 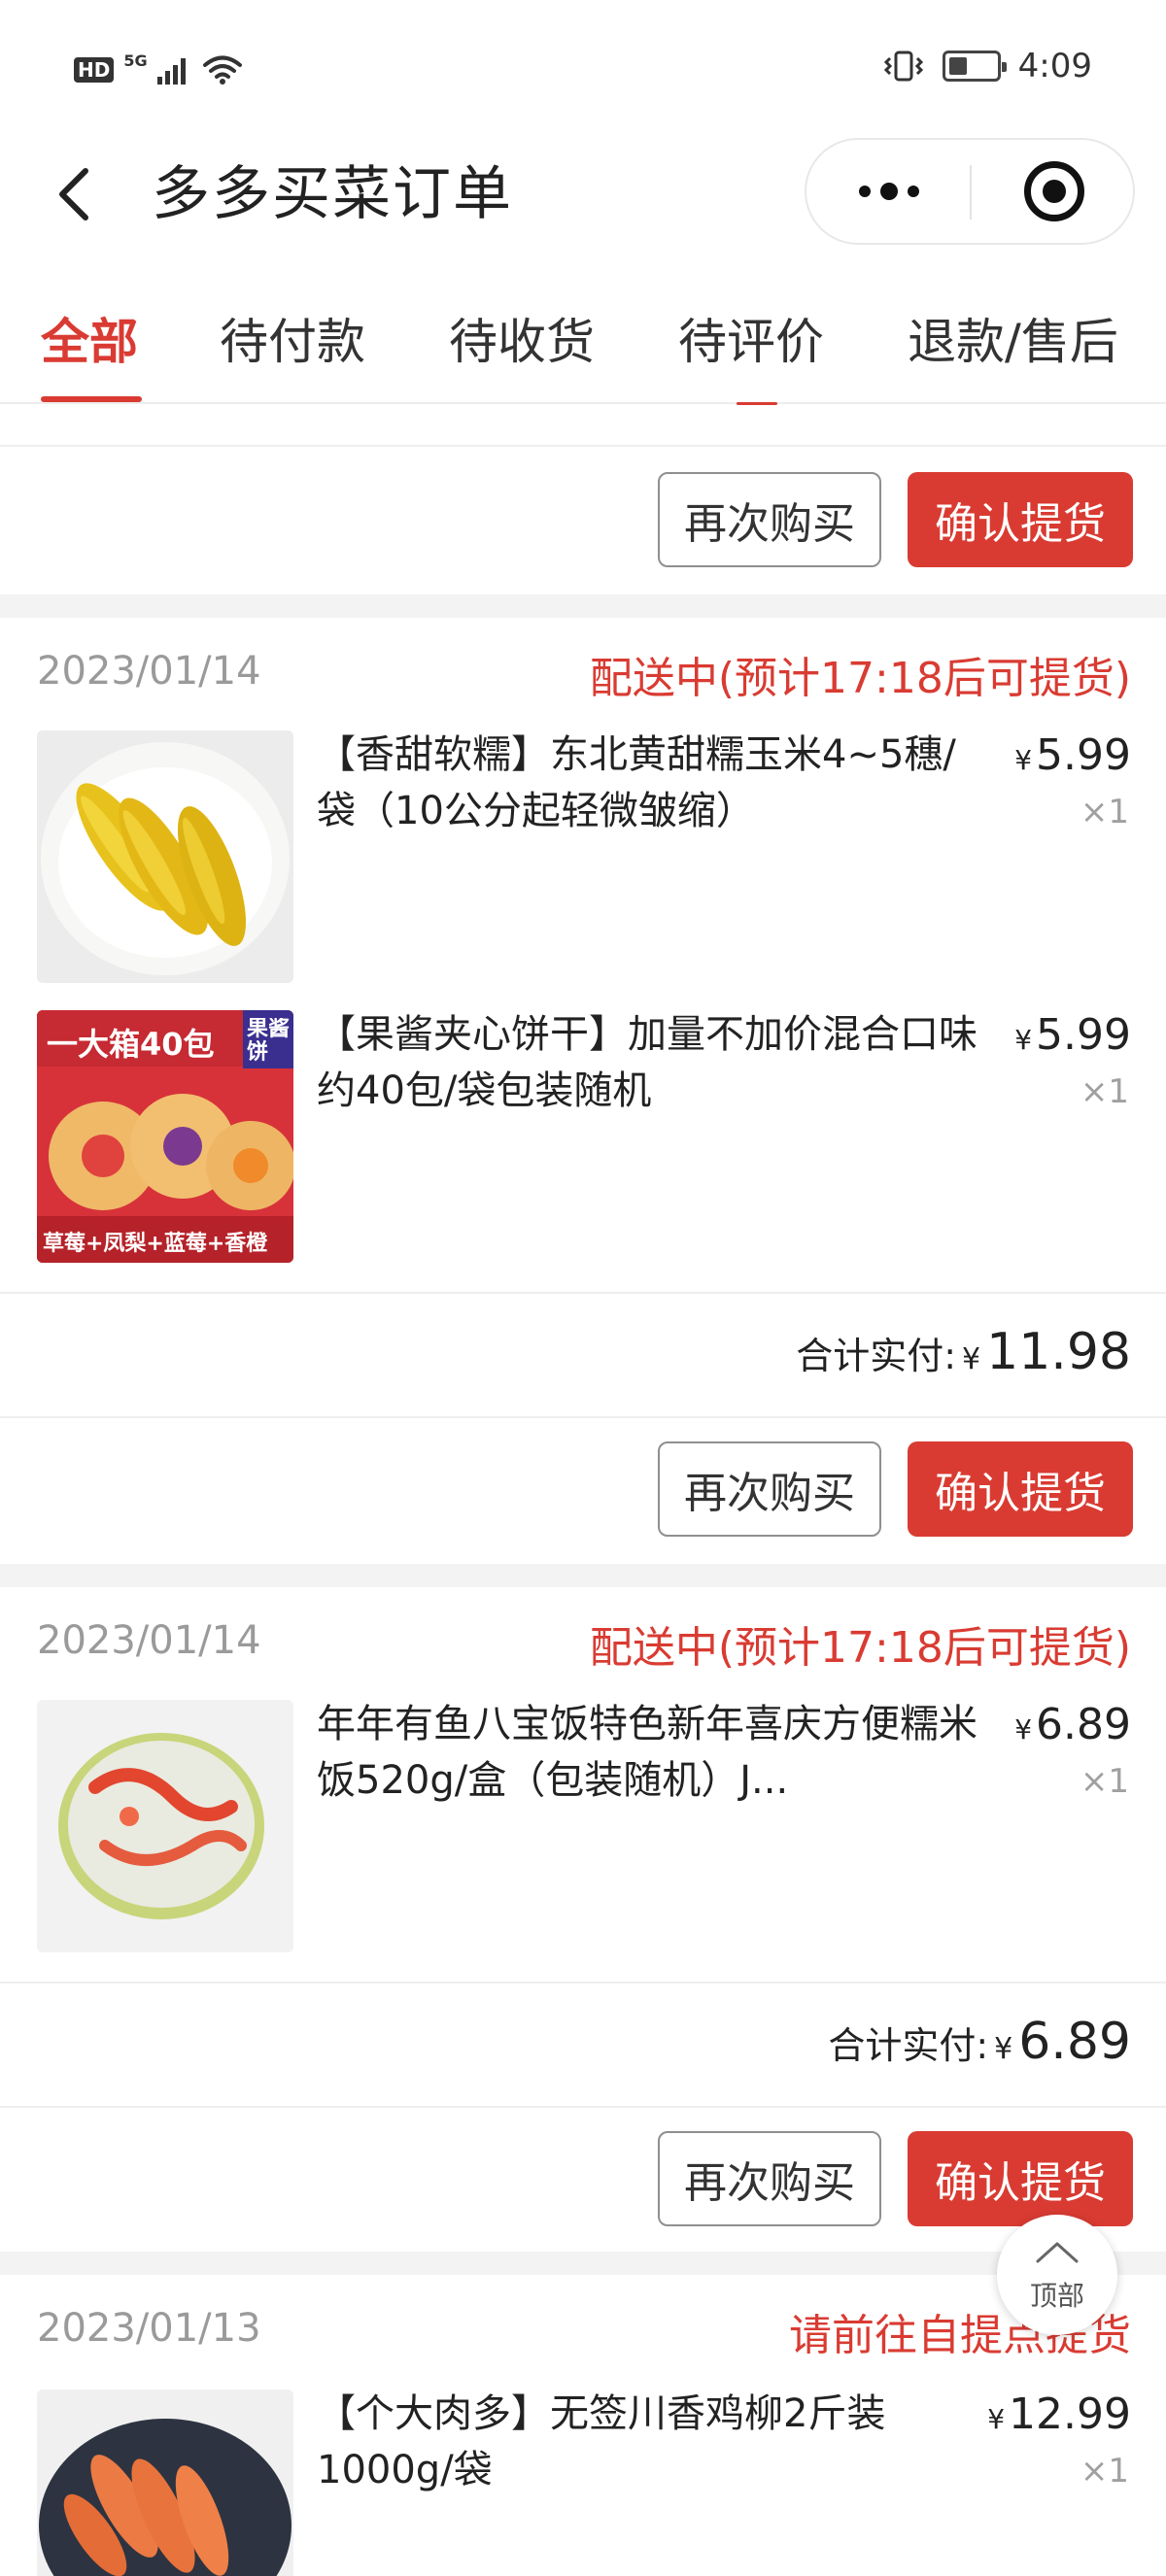 I want to click on order-tabs: 全部 待付款 待收货 待评价 退款/售后, so click(x=583, y=348).